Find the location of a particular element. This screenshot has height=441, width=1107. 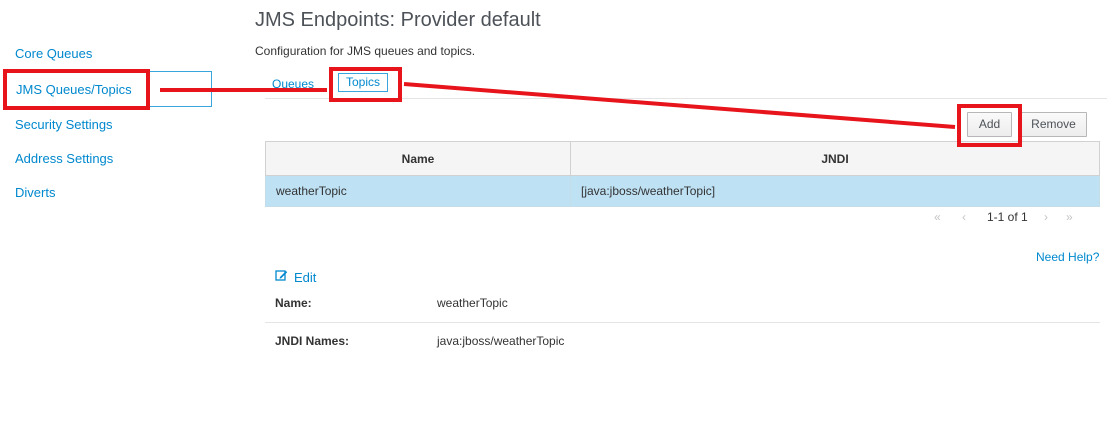

detail-jndi-label: JNDI Names: is located at coordinates (312, 341).